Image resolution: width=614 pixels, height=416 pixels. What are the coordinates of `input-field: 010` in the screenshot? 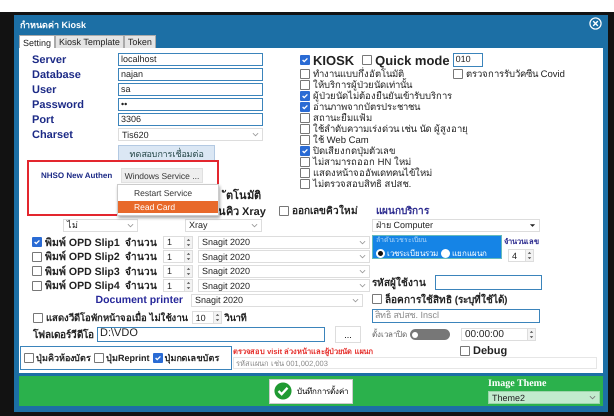 It's located at (467, 60).